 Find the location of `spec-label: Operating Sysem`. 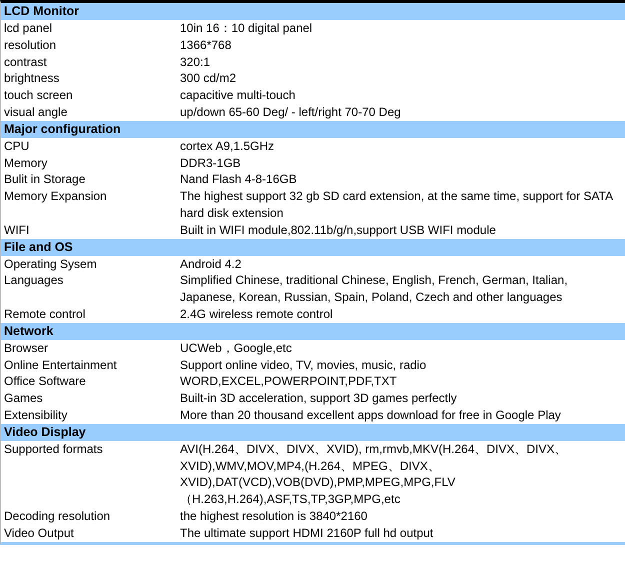

spec-label: Operating Sysem is located at coordinates (50, 264).